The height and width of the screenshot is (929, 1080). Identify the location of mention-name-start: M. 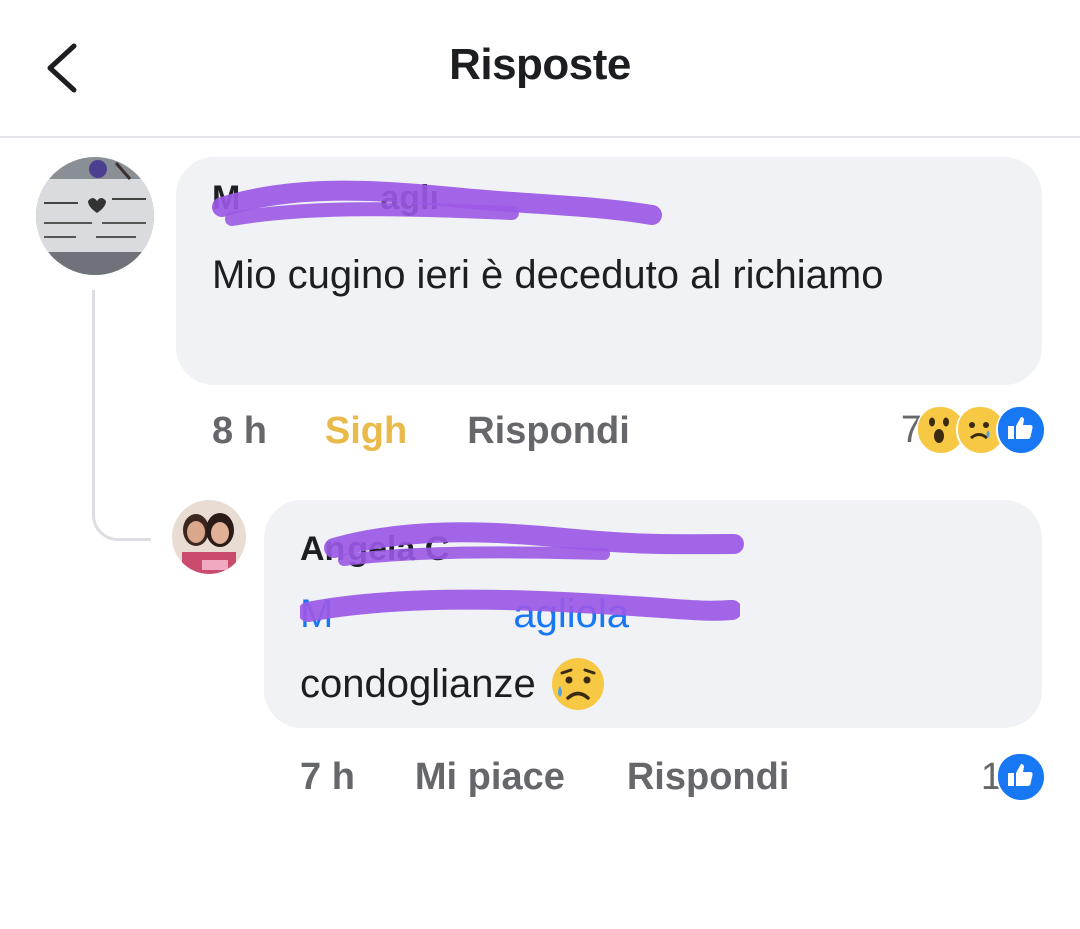
(317, 614).